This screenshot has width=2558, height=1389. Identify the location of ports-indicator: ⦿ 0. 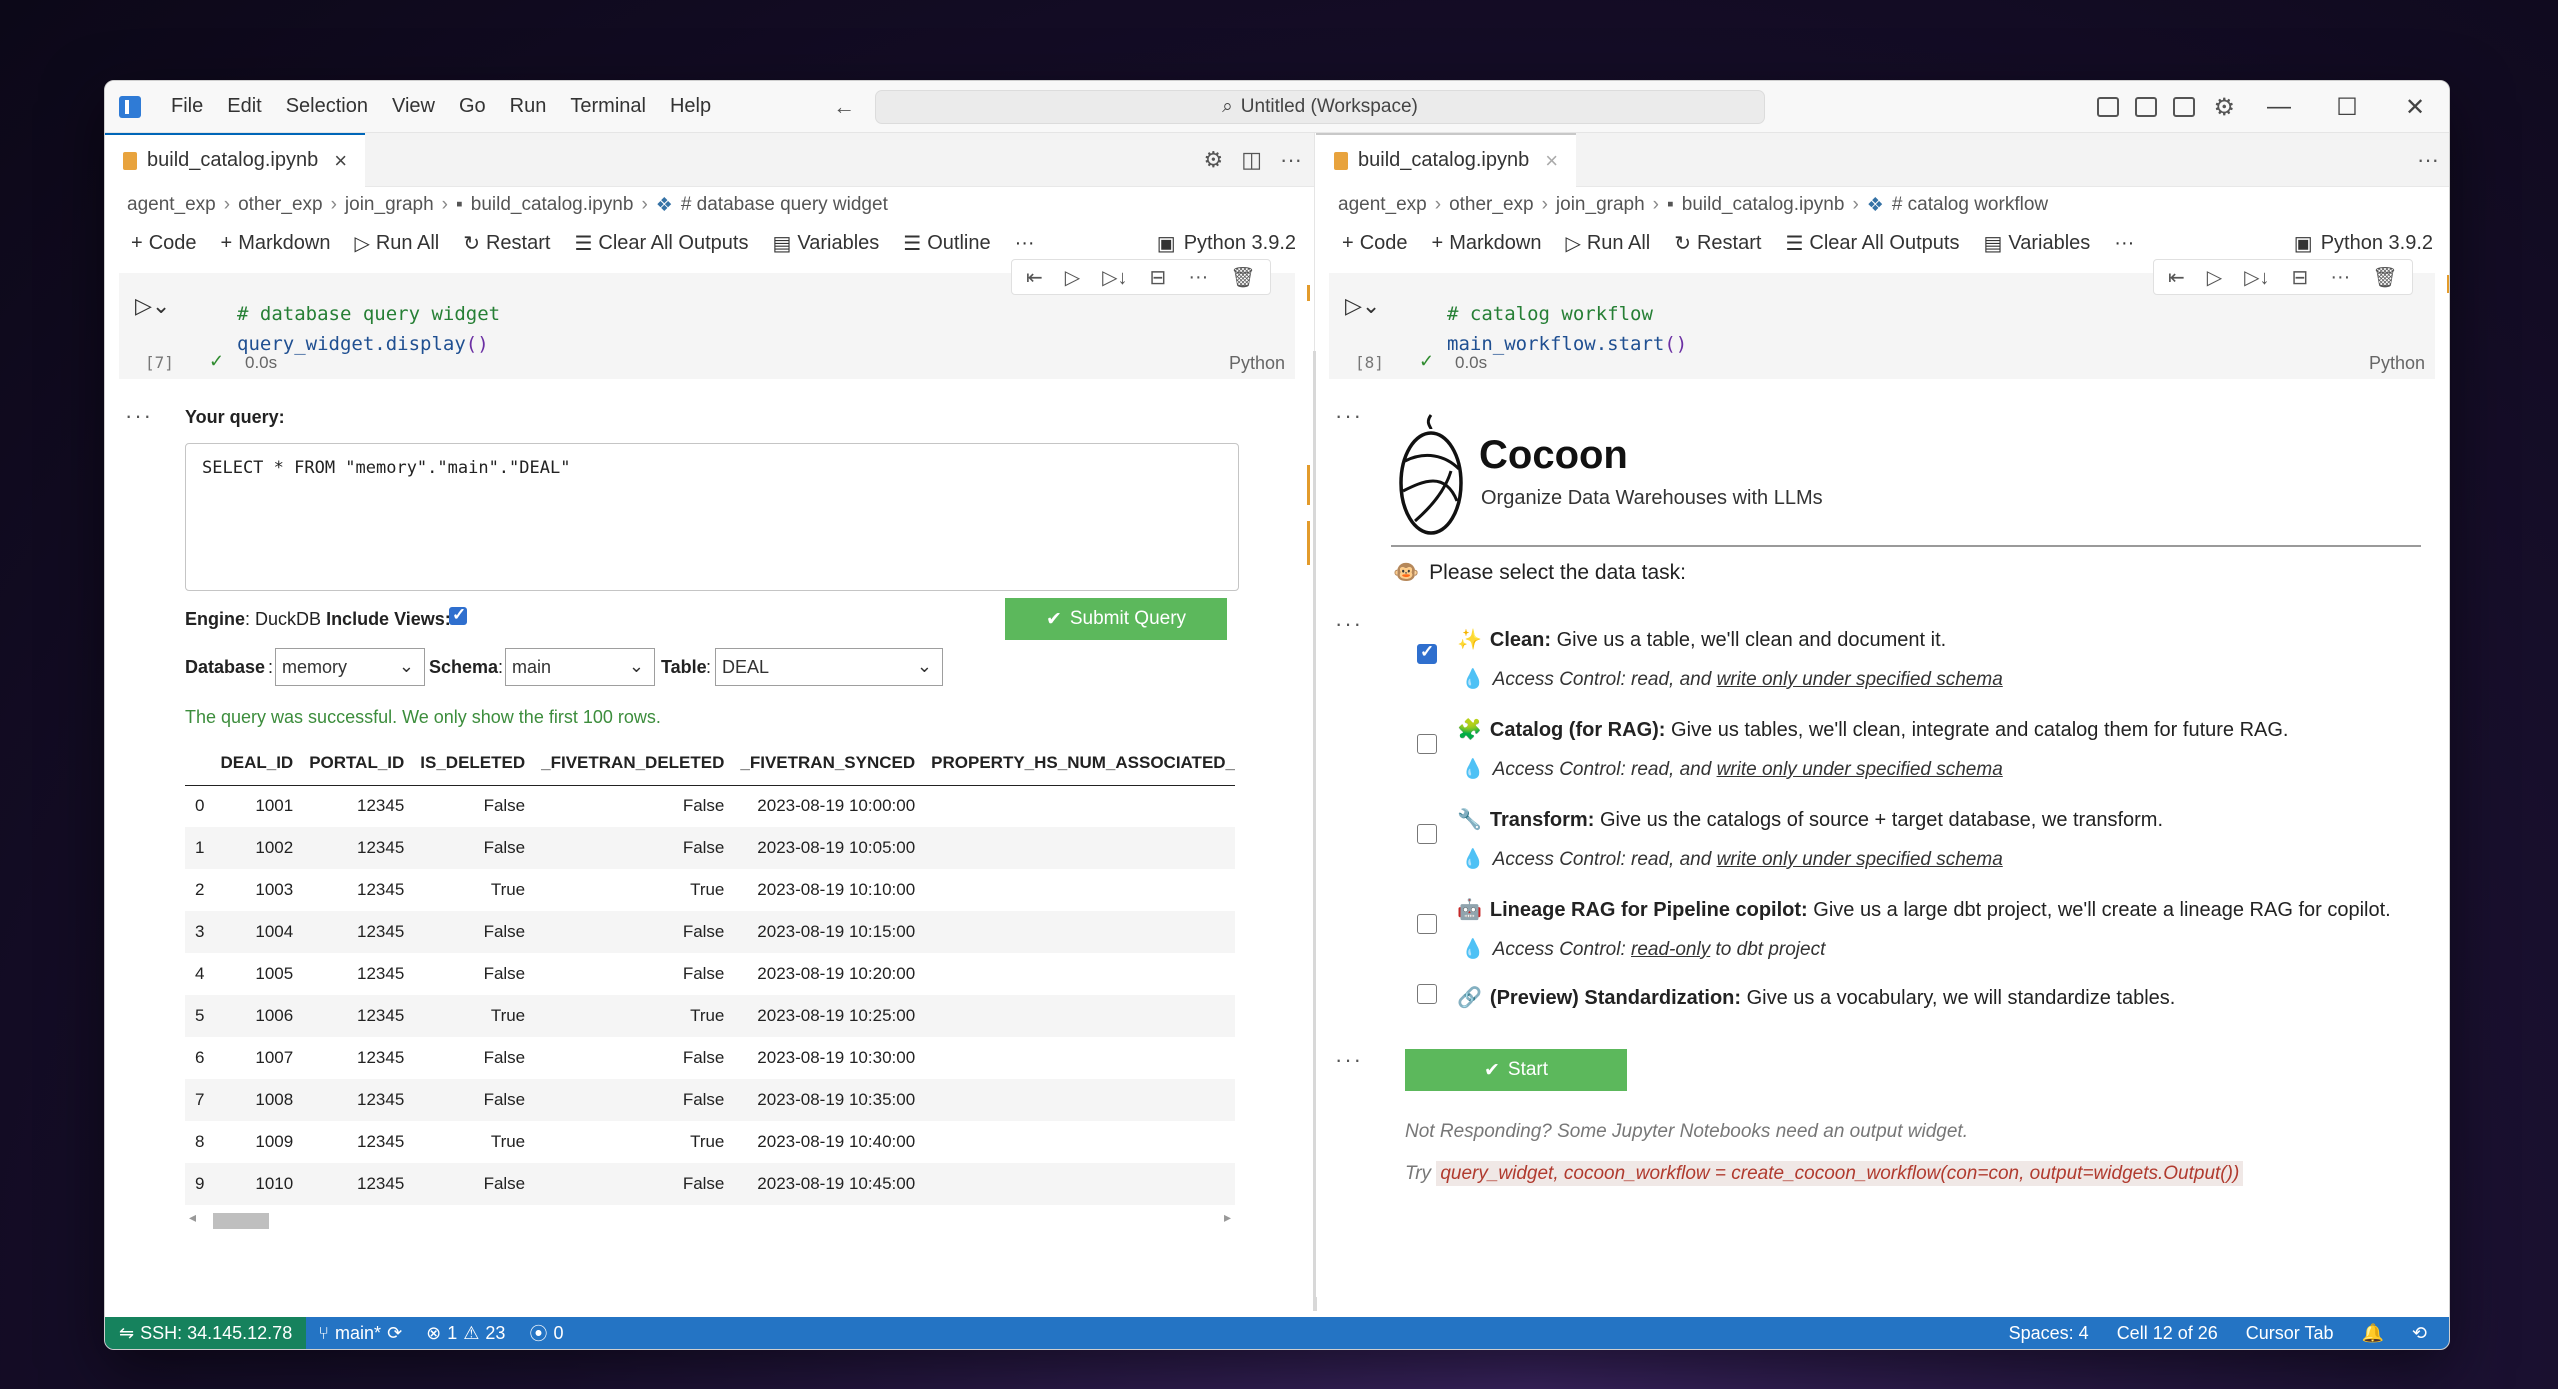
(546, 1333).